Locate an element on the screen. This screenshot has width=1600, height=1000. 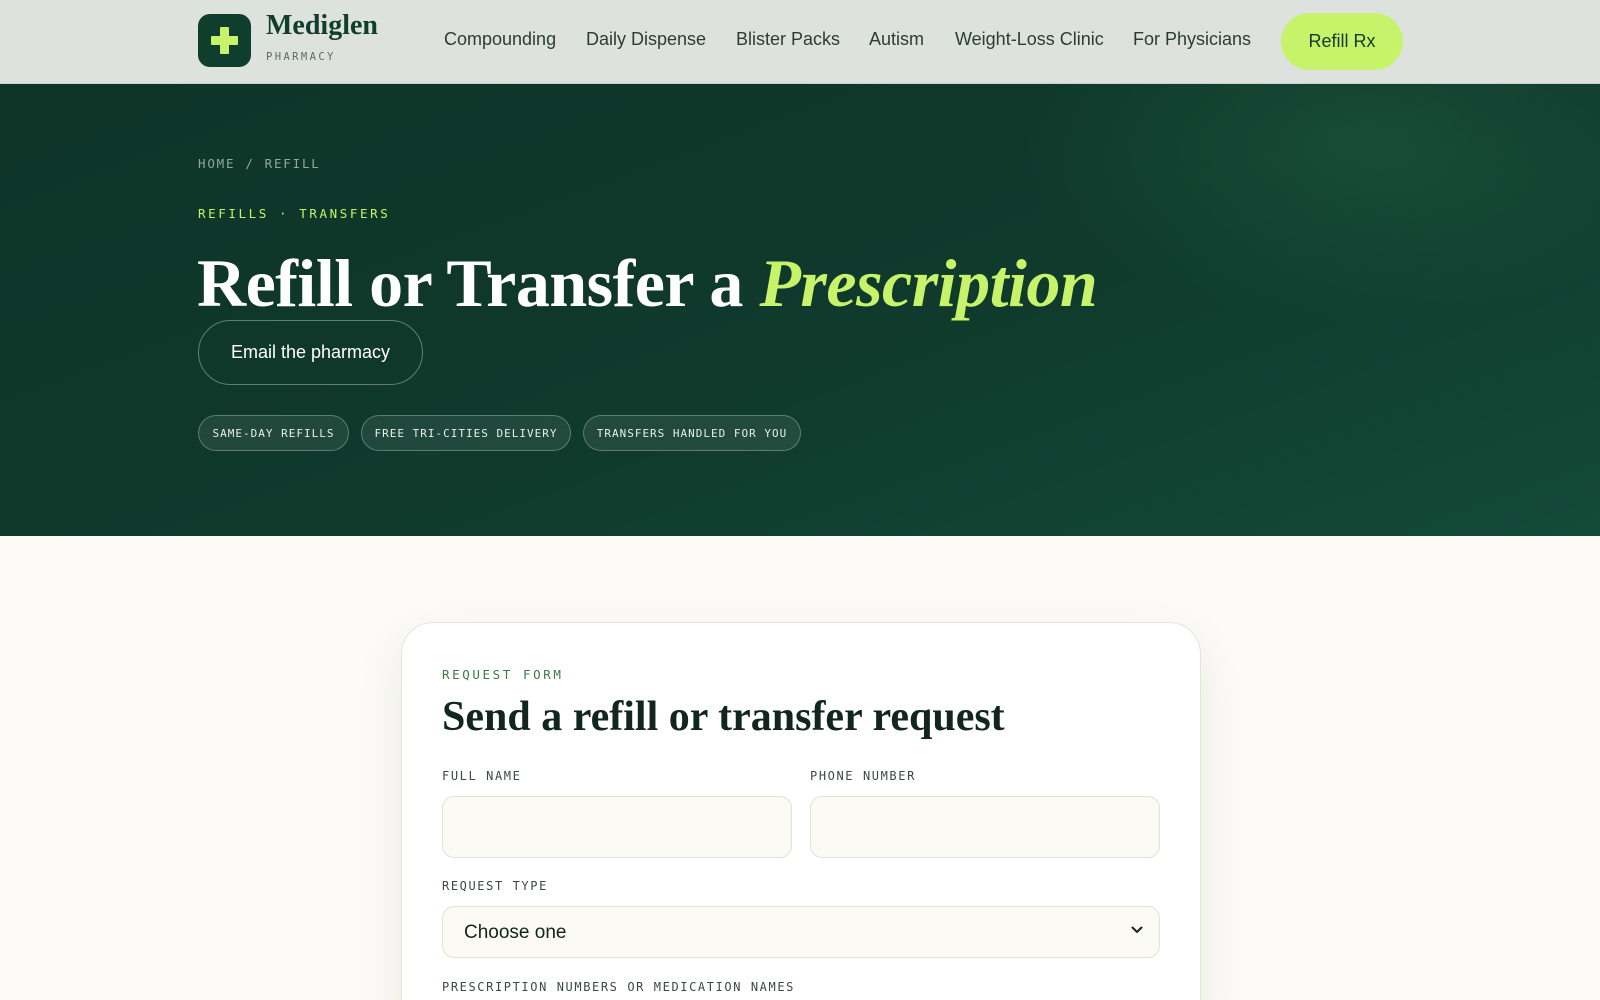
request-type-label: REQUEST TYPE is located at coordinates (495, 886).